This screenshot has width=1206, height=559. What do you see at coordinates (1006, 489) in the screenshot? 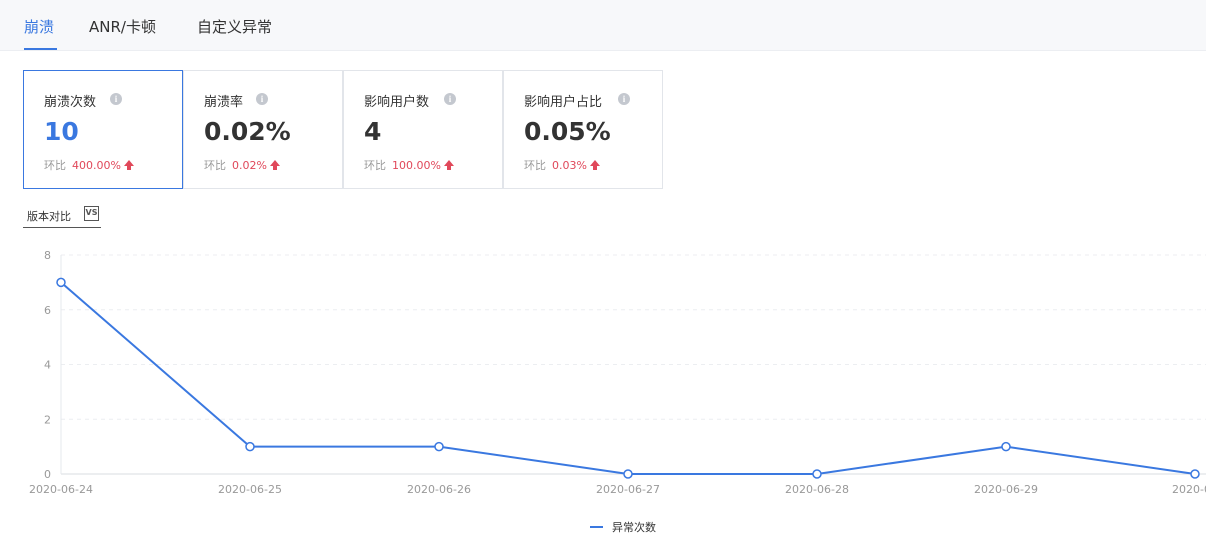
I see `x-tick-label: 2020-06-29` at bounding box center [1006, 489].